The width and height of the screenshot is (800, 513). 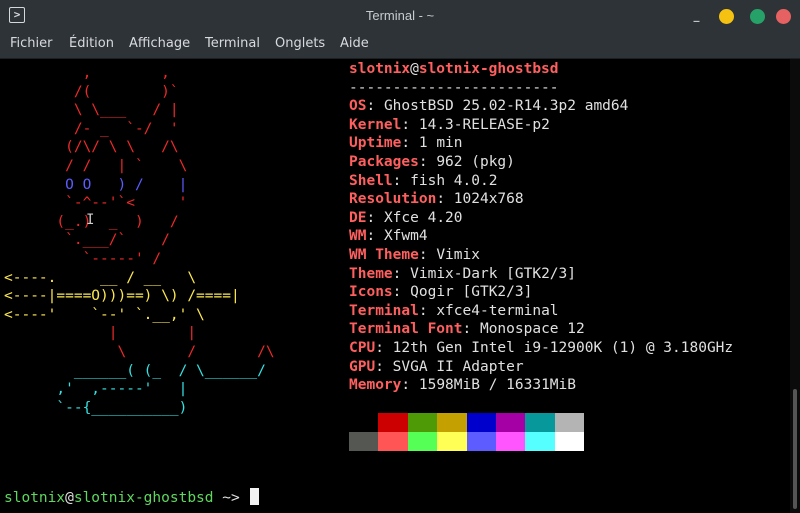 I want to click on info-row: Terminal Font: Monospace 12, so click(x=467, y=329).